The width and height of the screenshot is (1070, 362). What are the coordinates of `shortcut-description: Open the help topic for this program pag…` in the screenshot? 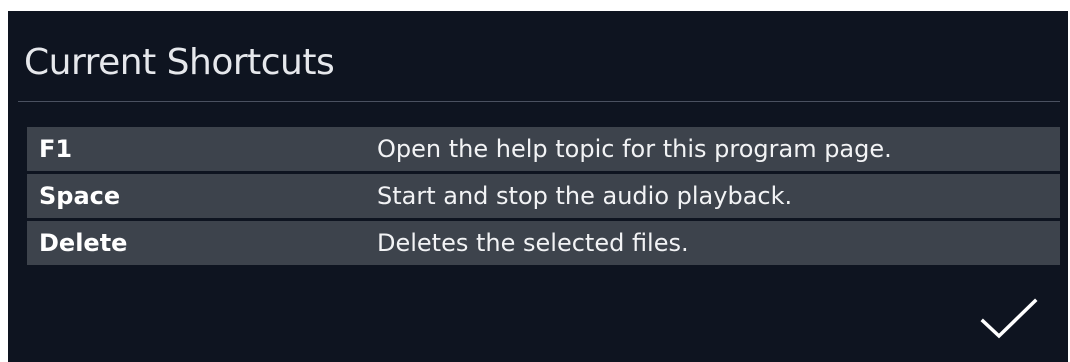 It's located at (634, 149).